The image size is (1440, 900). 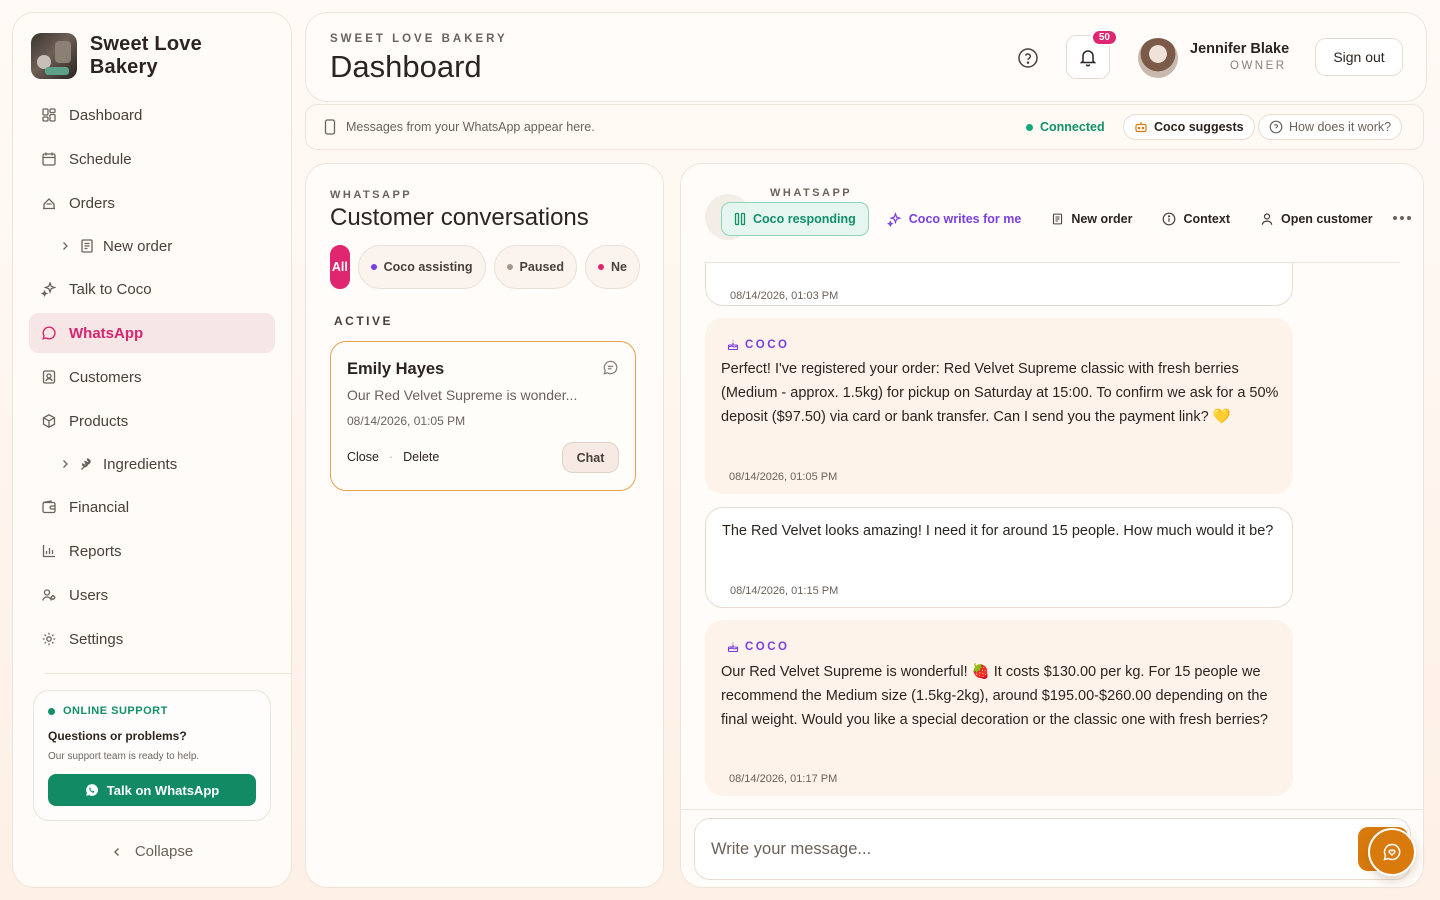 I want to click on filter-paused: Paused, so click(x=535, y=267).